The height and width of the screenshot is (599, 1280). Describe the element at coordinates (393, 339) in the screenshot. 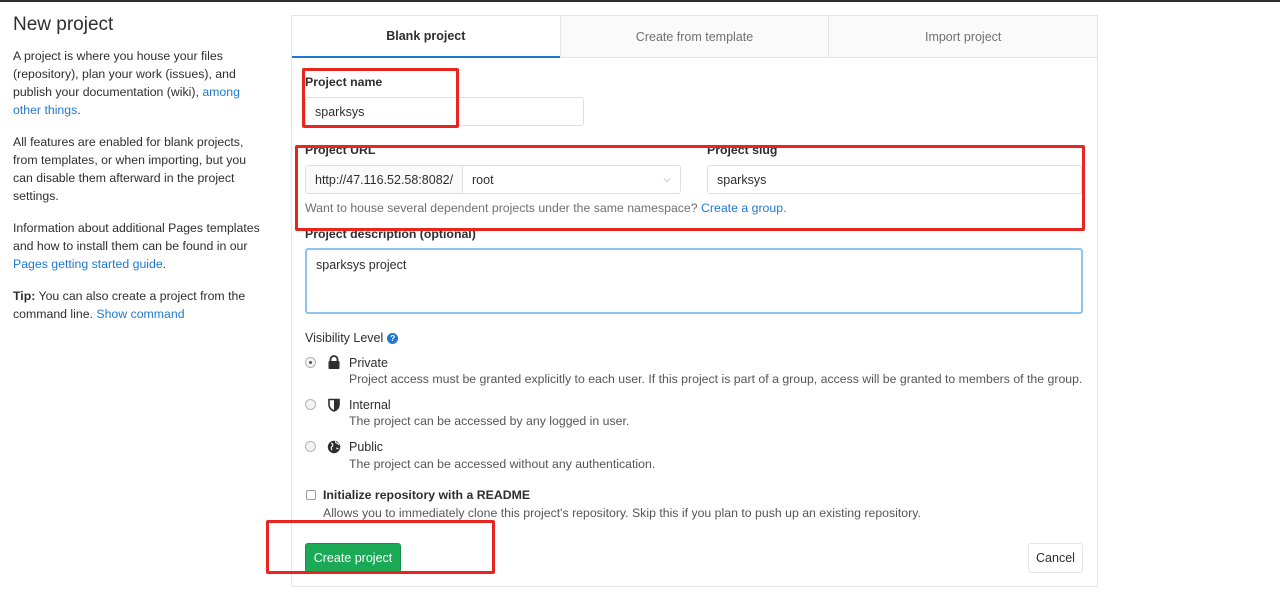

I see `question-icon: ?` at that location.